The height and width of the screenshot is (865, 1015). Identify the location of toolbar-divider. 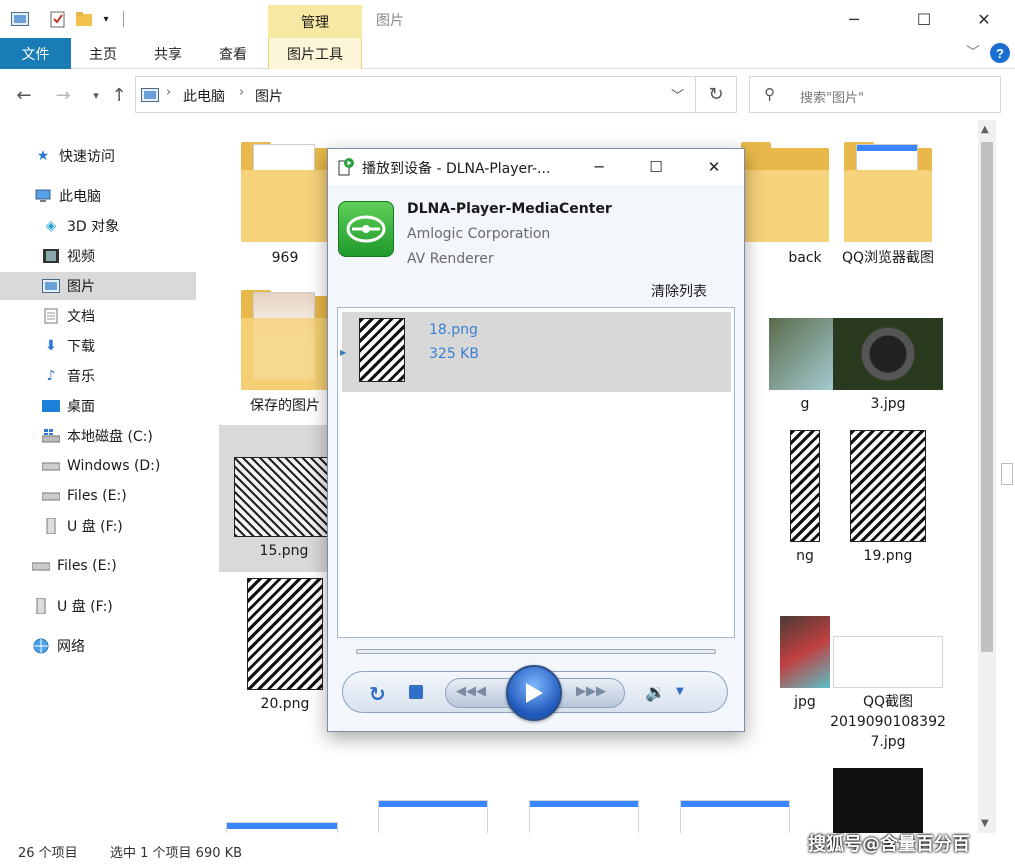
(123, 19).